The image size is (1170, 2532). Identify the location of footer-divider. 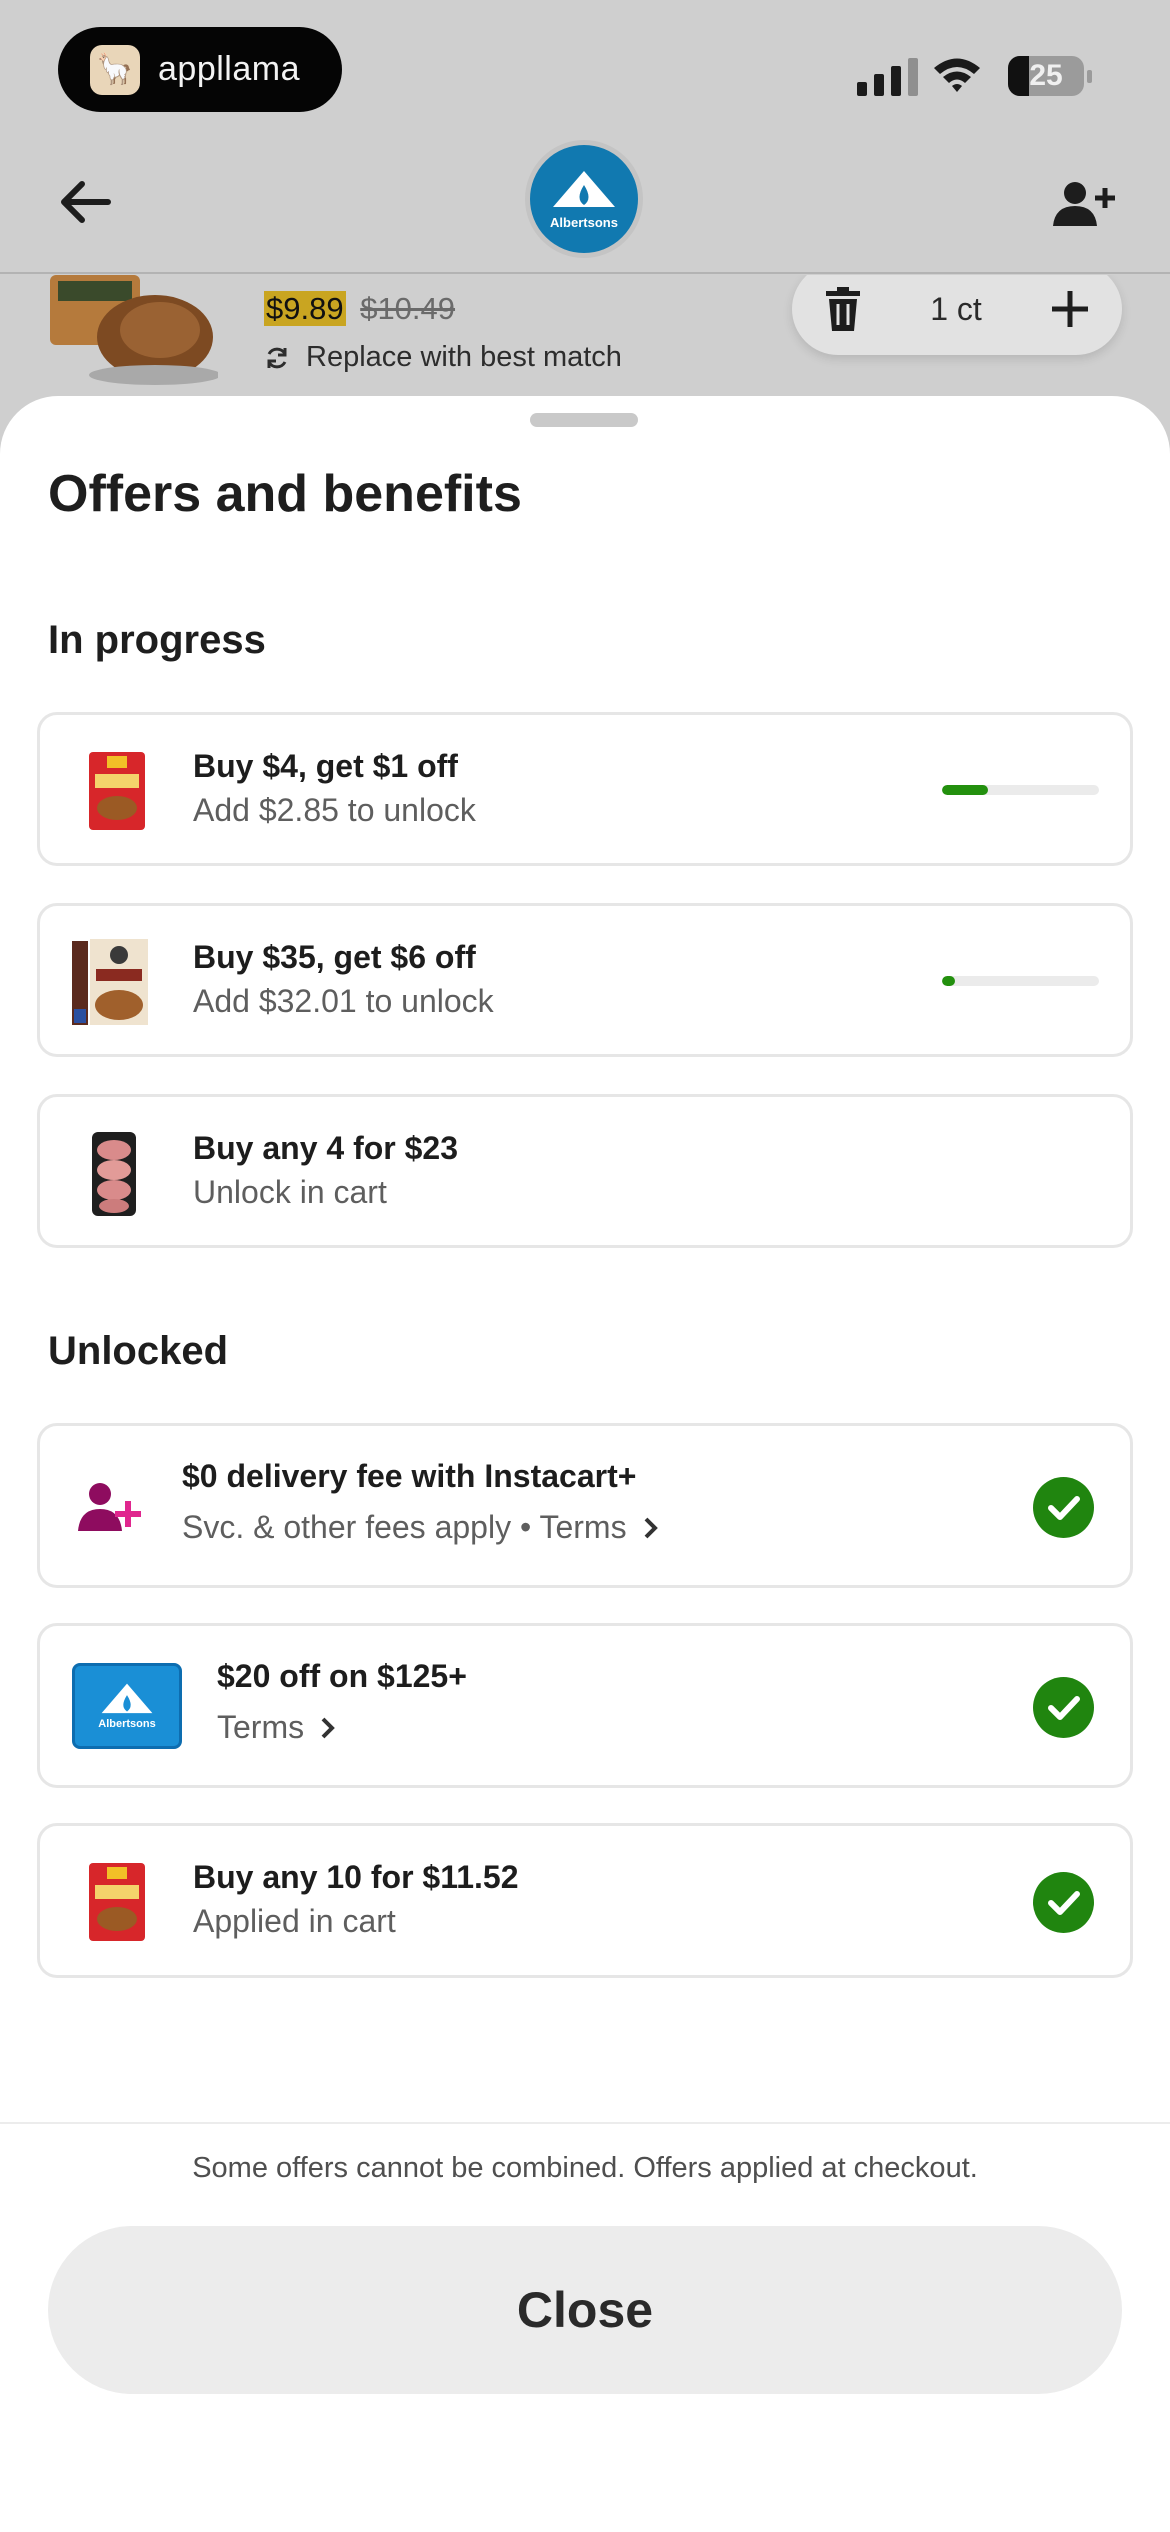
(585, 2123).